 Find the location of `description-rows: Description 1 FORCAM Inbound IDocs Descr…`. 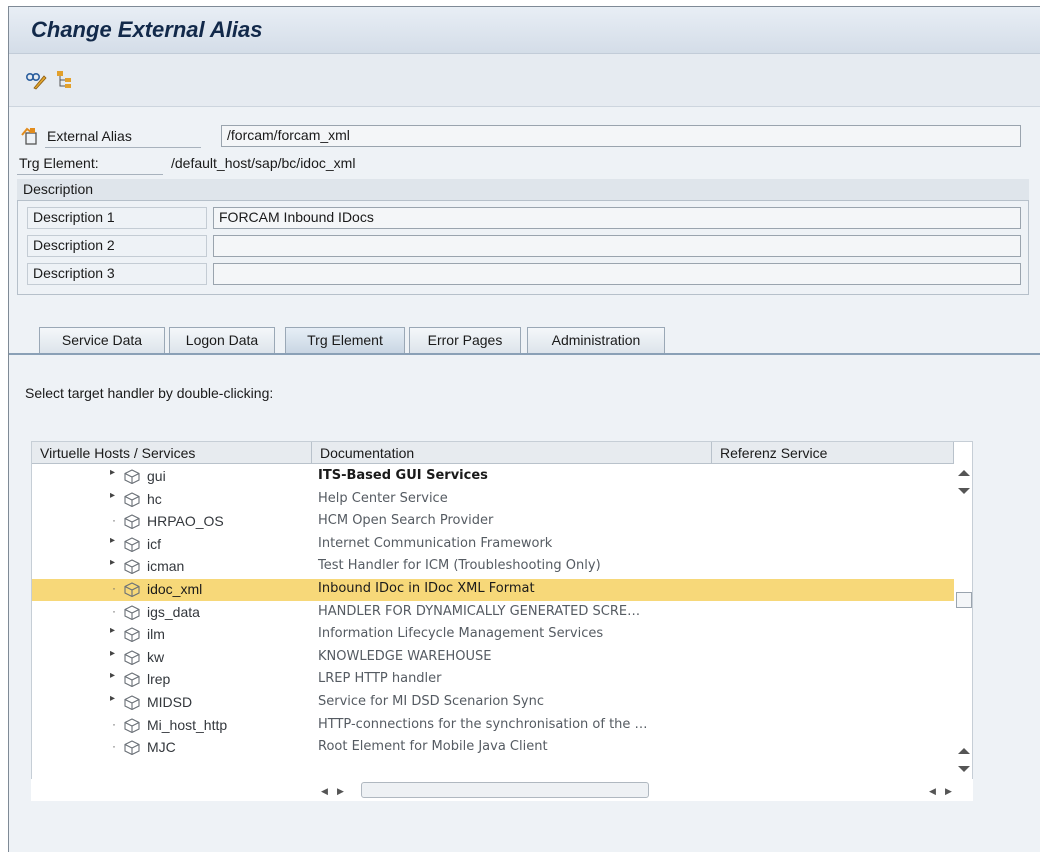

description-rows: Description 1 FORCAM Inbound IDocs Descr… is located at coordinates (524, 248).